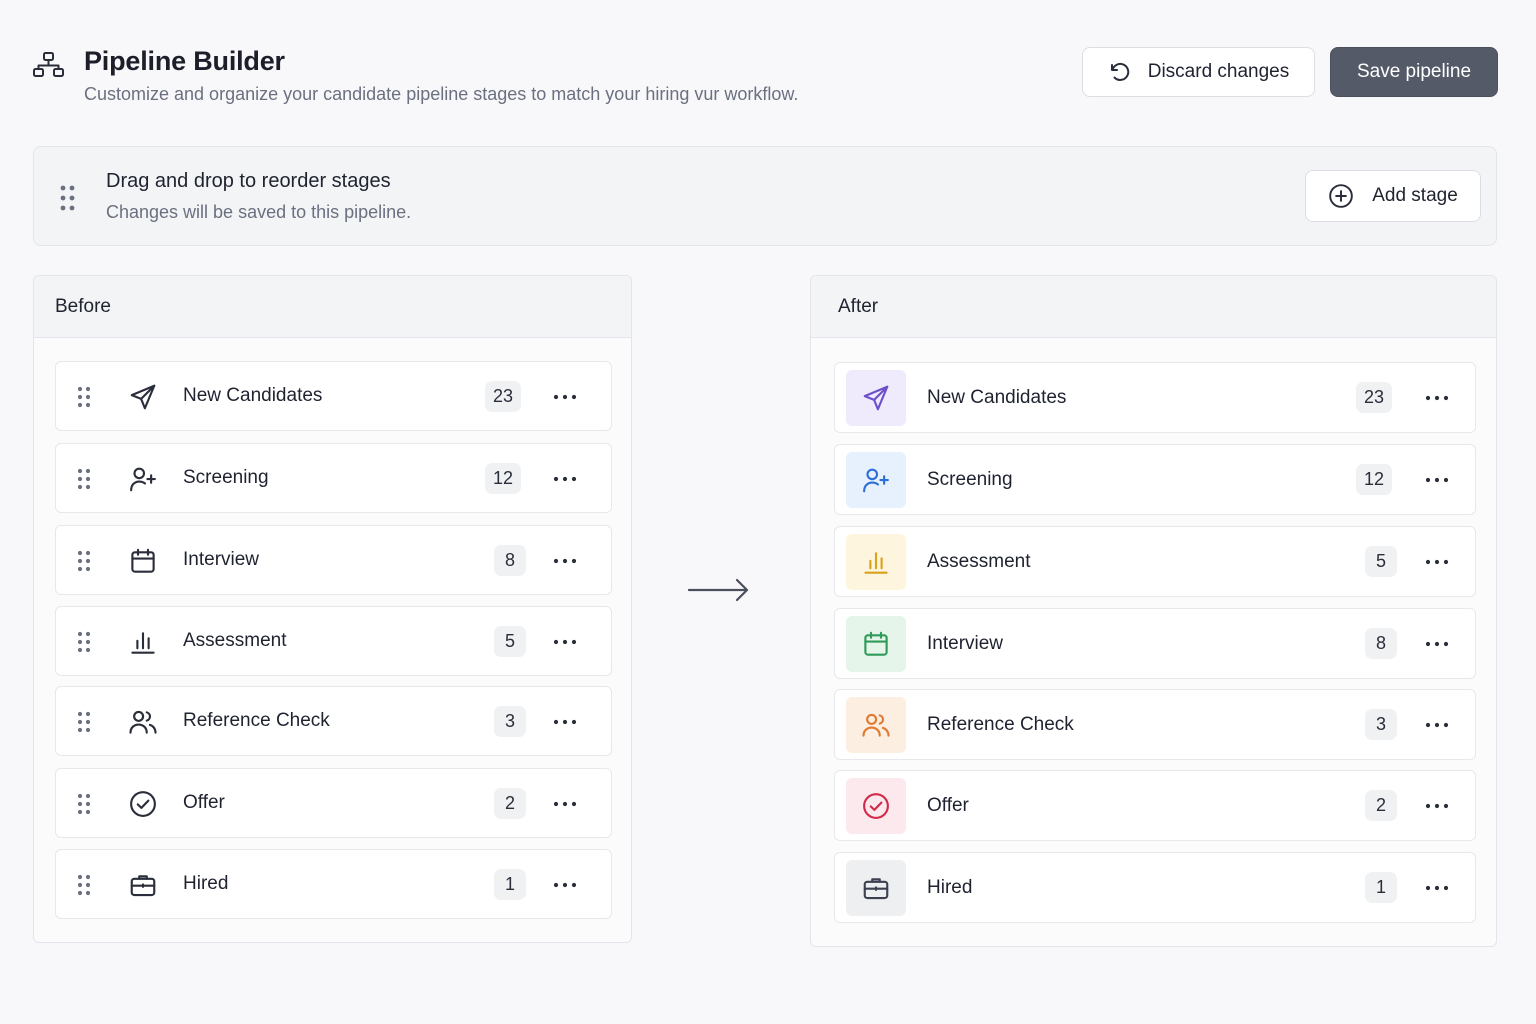  Describe the element at coordinates (333, 641) in the screenshot. I see `before-stage-assessment: Assessment 5` at that location.